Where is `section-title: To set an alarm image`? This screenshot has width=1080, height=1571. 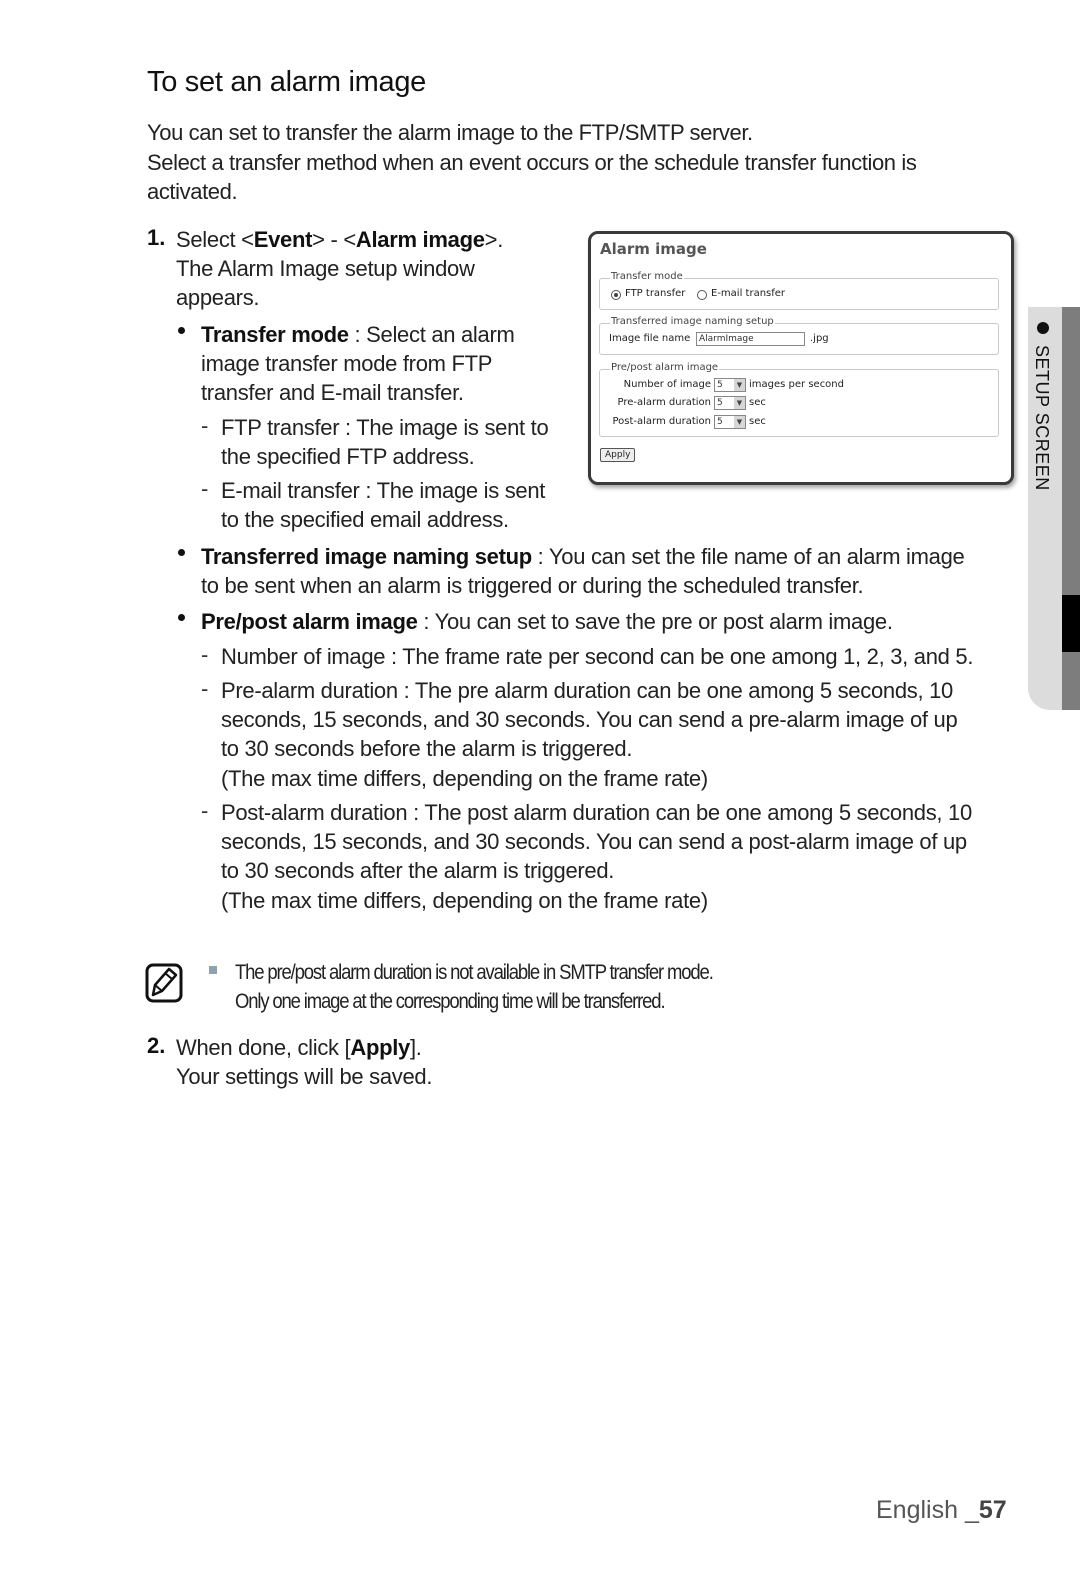
section-title: To set an alarm image is located at coordinates (286, 82).